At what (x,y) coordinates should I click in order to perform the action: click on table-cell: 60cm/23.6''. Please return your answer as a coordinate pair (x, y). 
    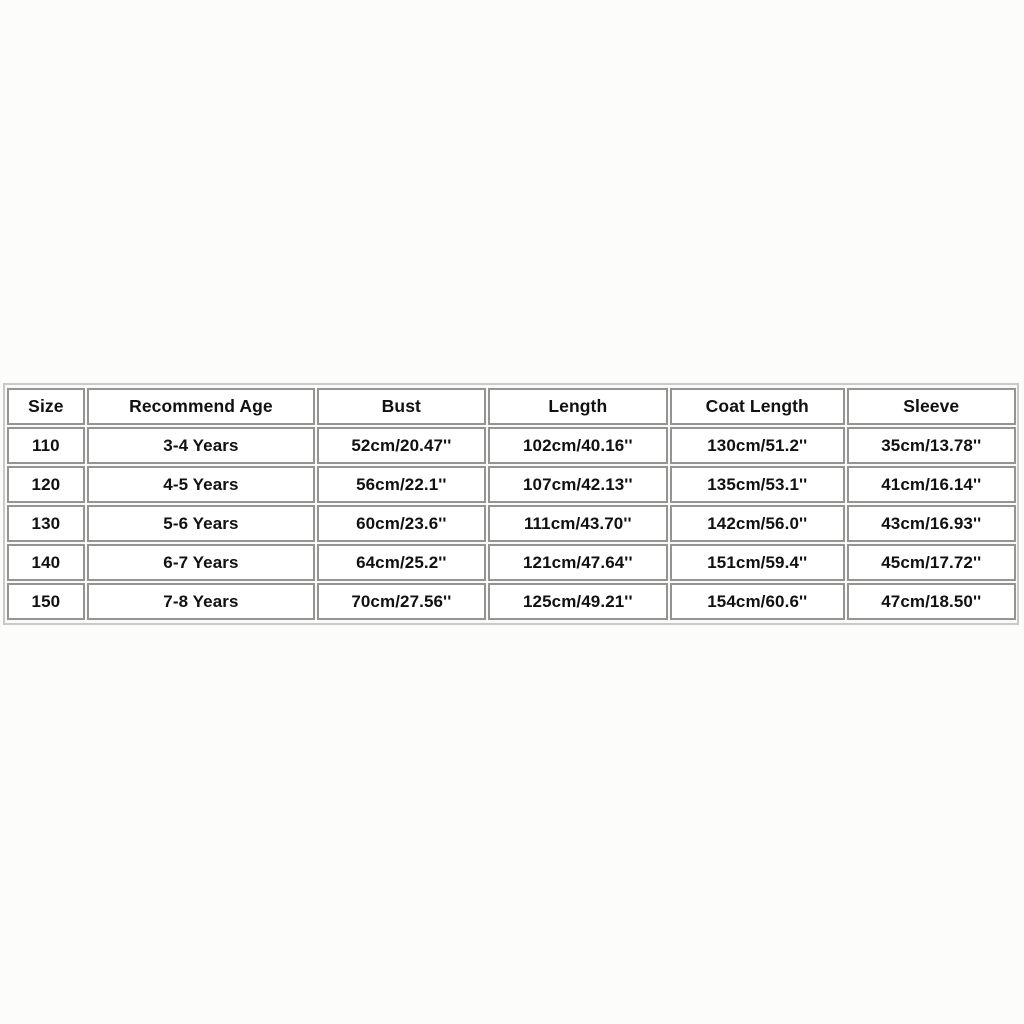
    Looking at the image, I should click on (401, 523).